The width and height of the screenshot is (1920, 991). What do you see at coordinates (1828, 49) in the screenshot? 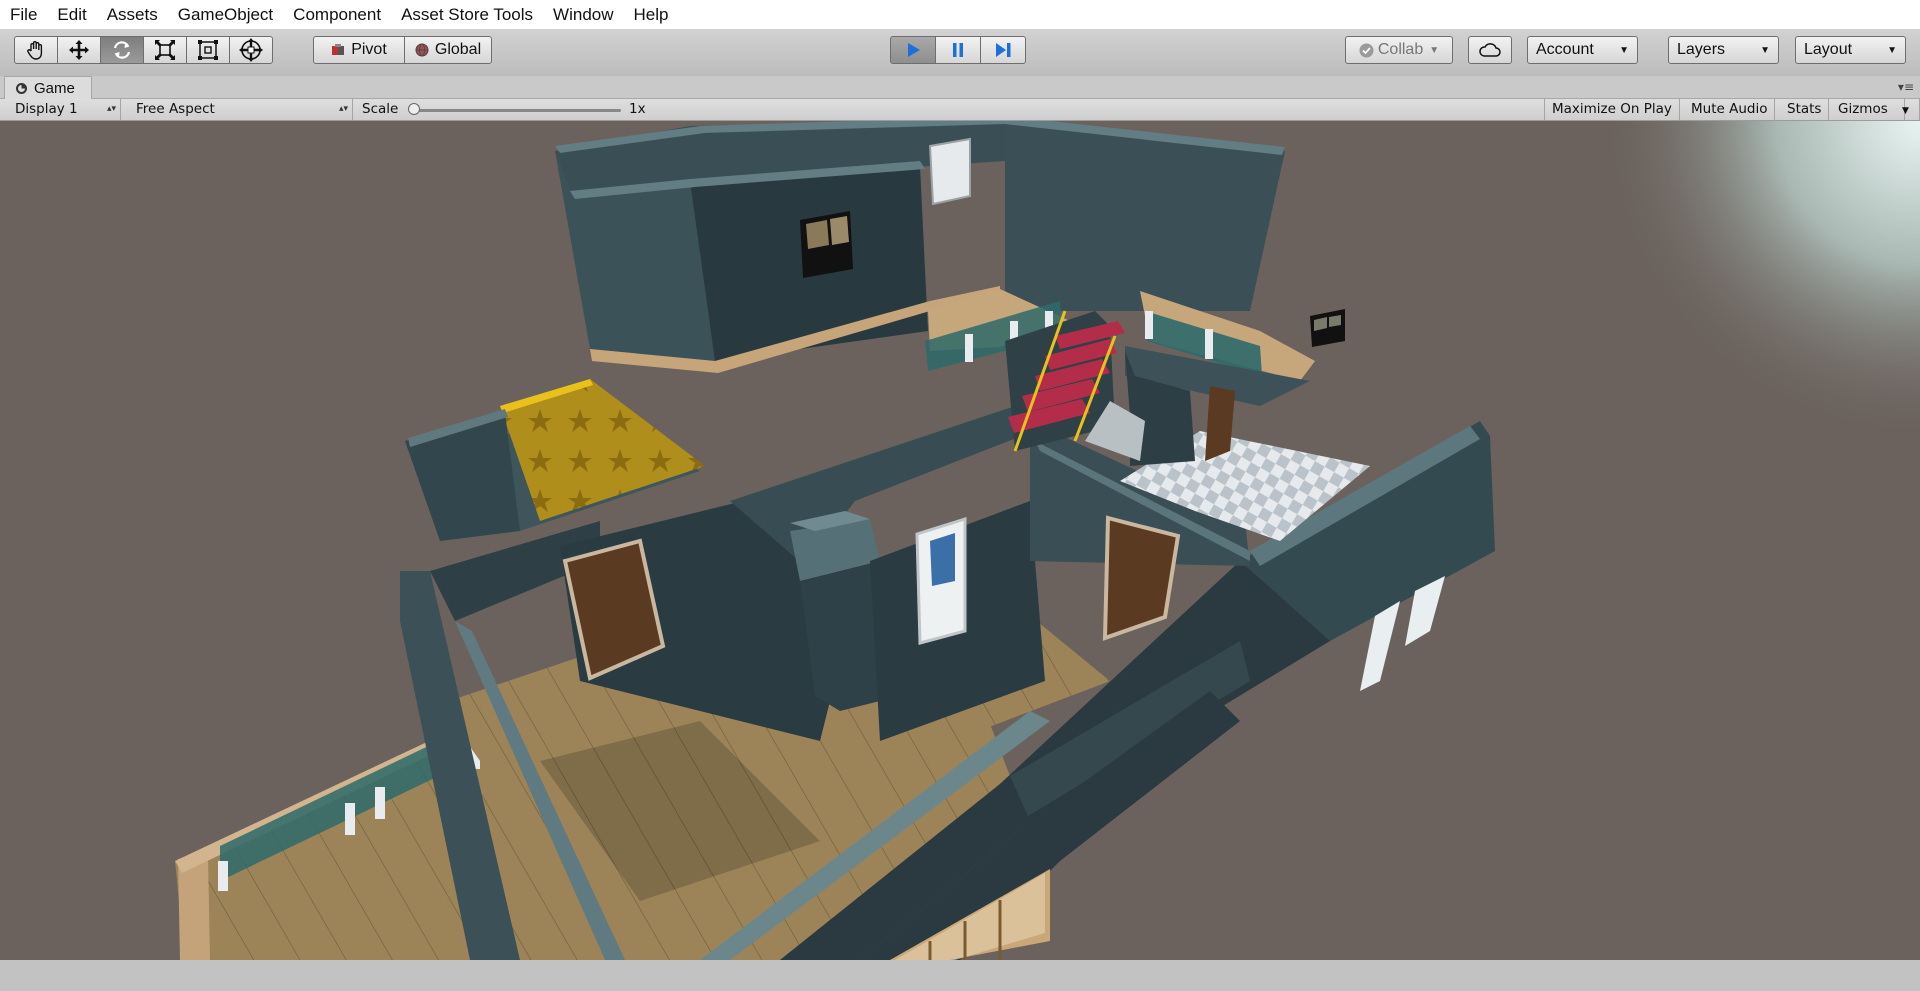
I see `layout-label: Layout` at bounding box center [1828, 49].